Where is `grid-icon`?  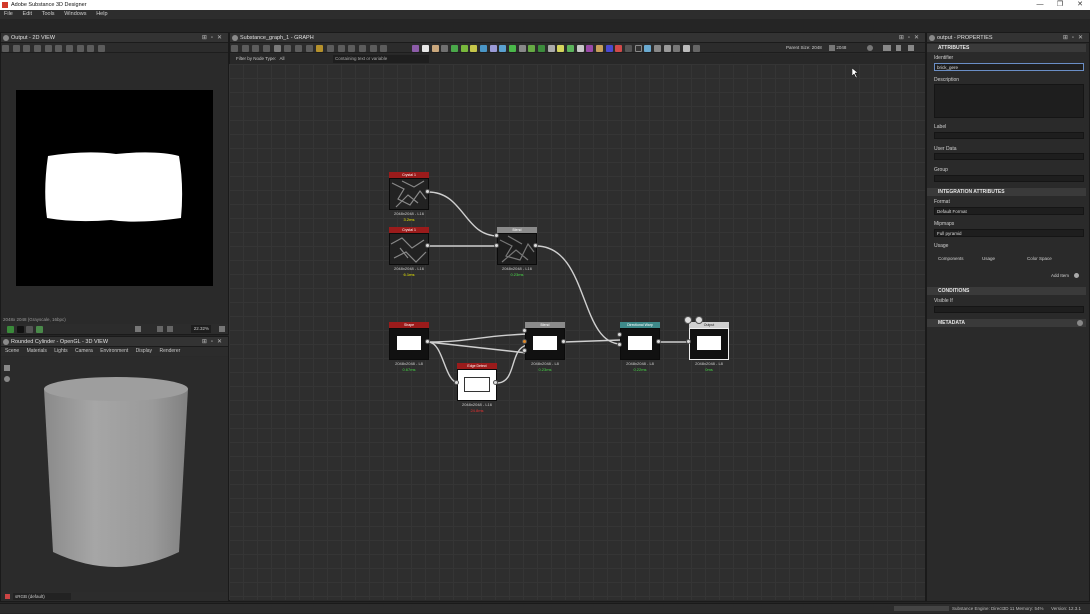
grid-icon is located at coordinates (138, 329).